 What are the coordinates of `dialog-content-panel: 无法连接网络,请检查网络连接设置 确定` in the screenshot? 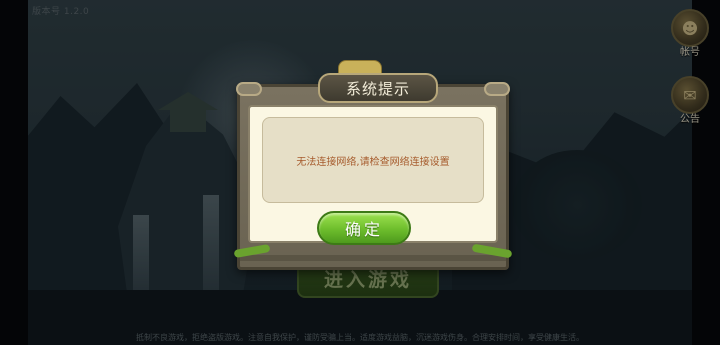 It's located at (373, 175).